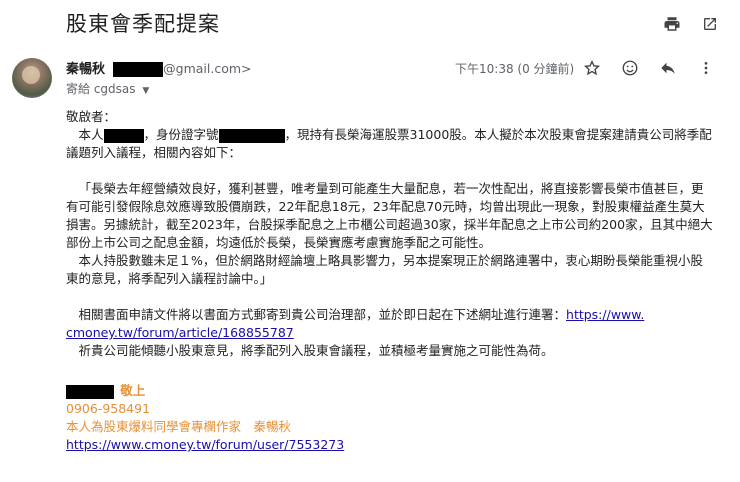 The width and height of the screenshot is (740, 482). What do you see at coordinates (205, 444) in the screenshot?
I see `profile-link: https://www.cmoney.tw/forum/user/7553273` at bounding box center [205, 444].